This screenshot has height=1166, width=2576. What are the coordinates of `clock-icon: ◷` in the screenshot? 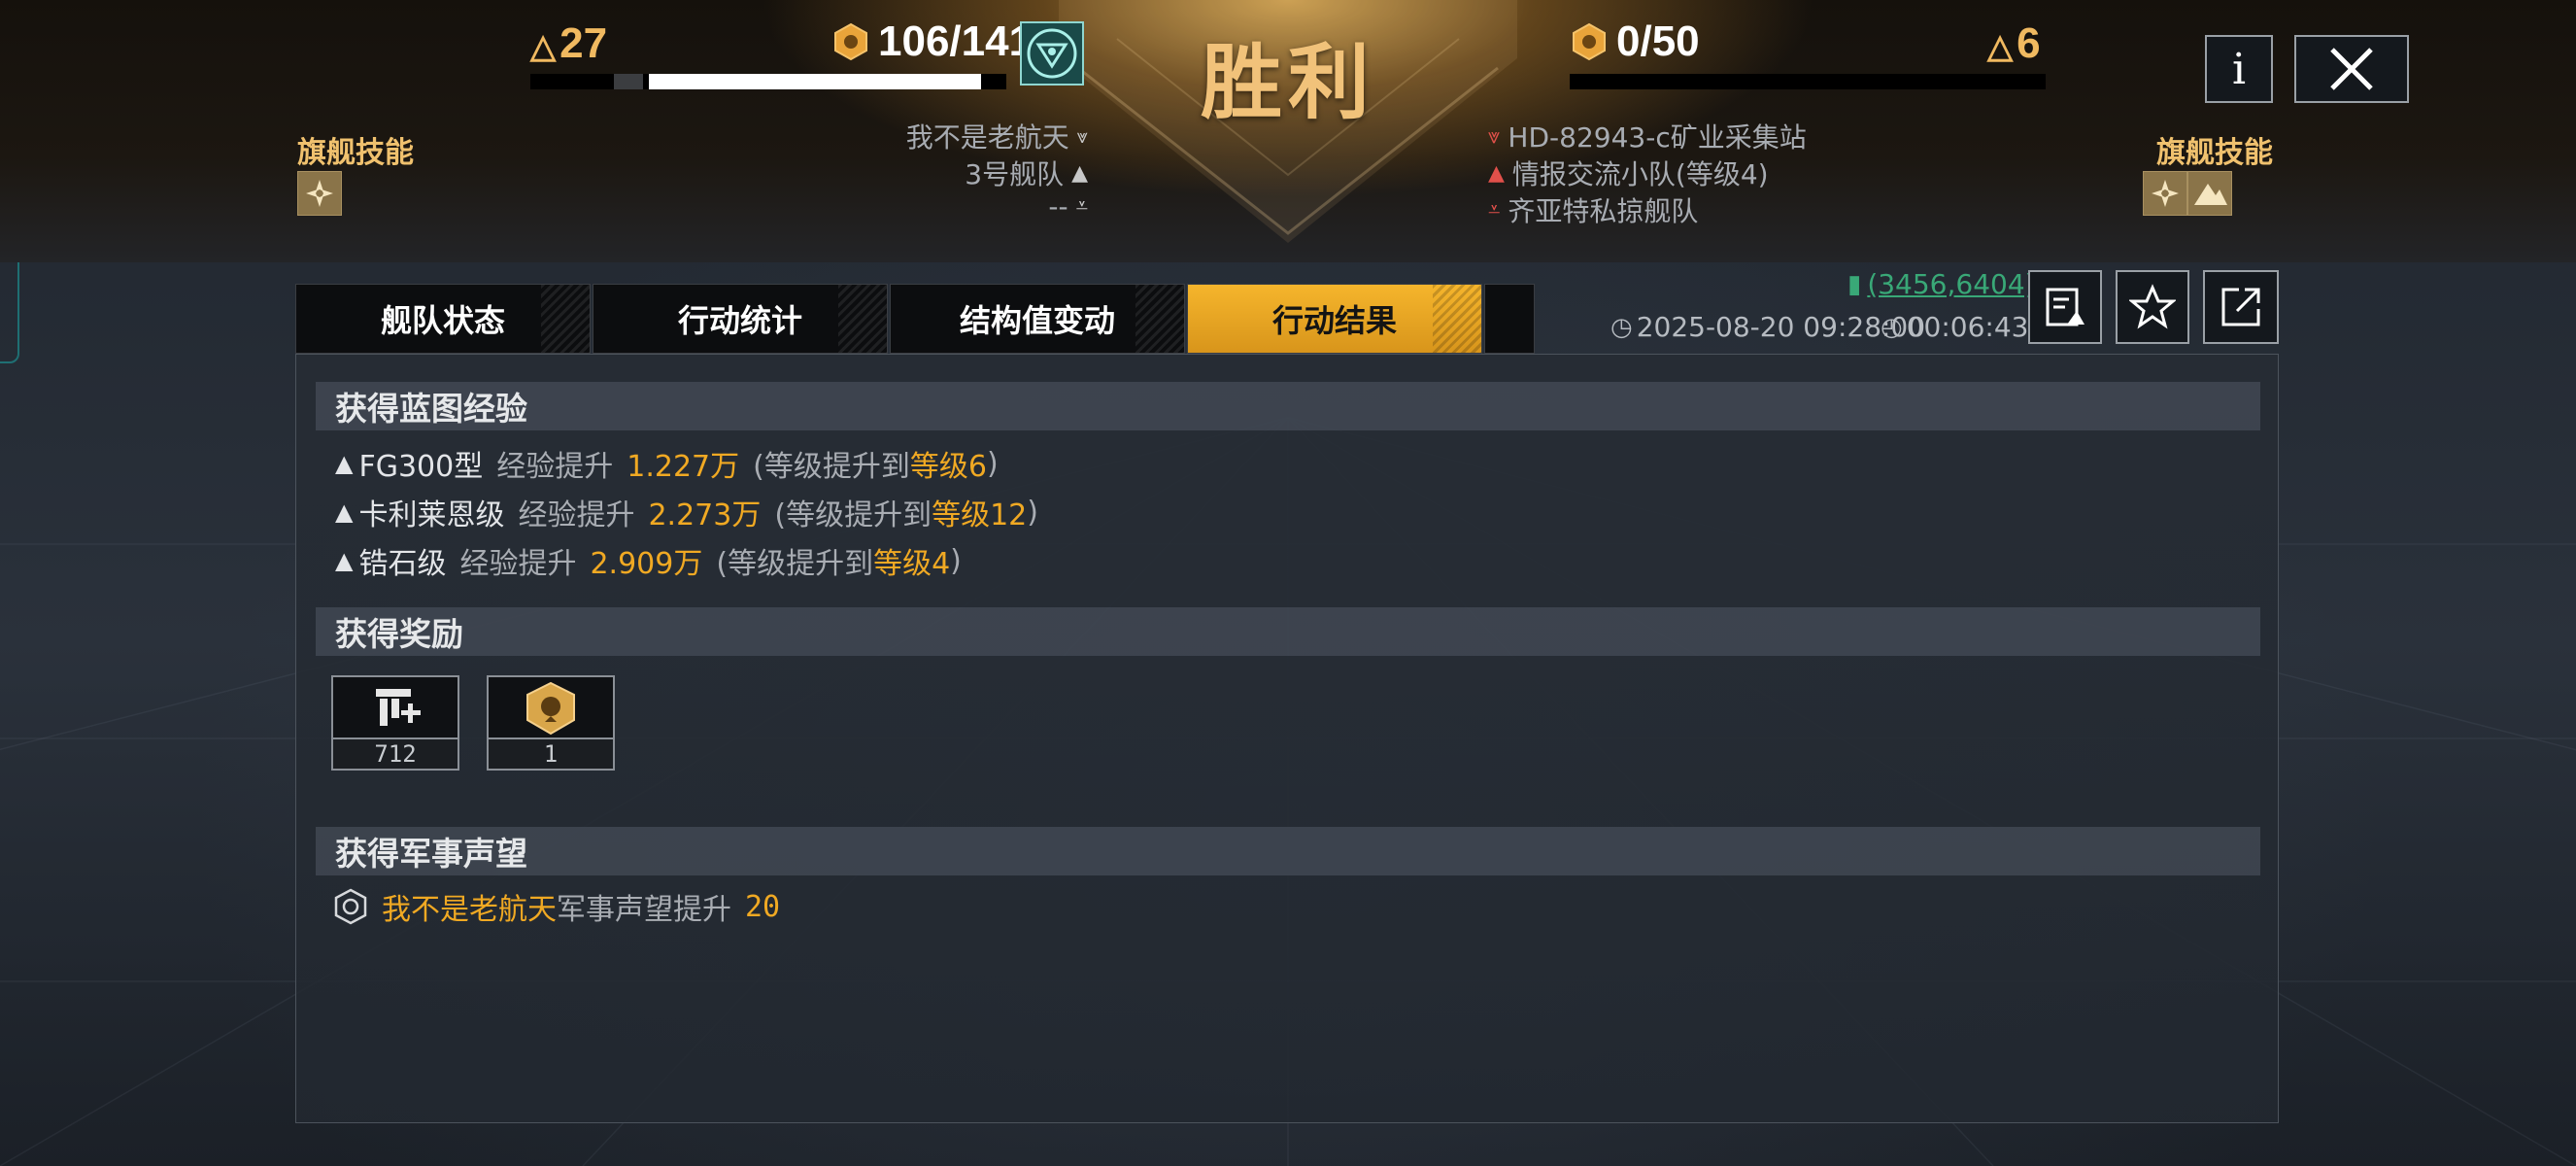 It's located at (1621, 327).